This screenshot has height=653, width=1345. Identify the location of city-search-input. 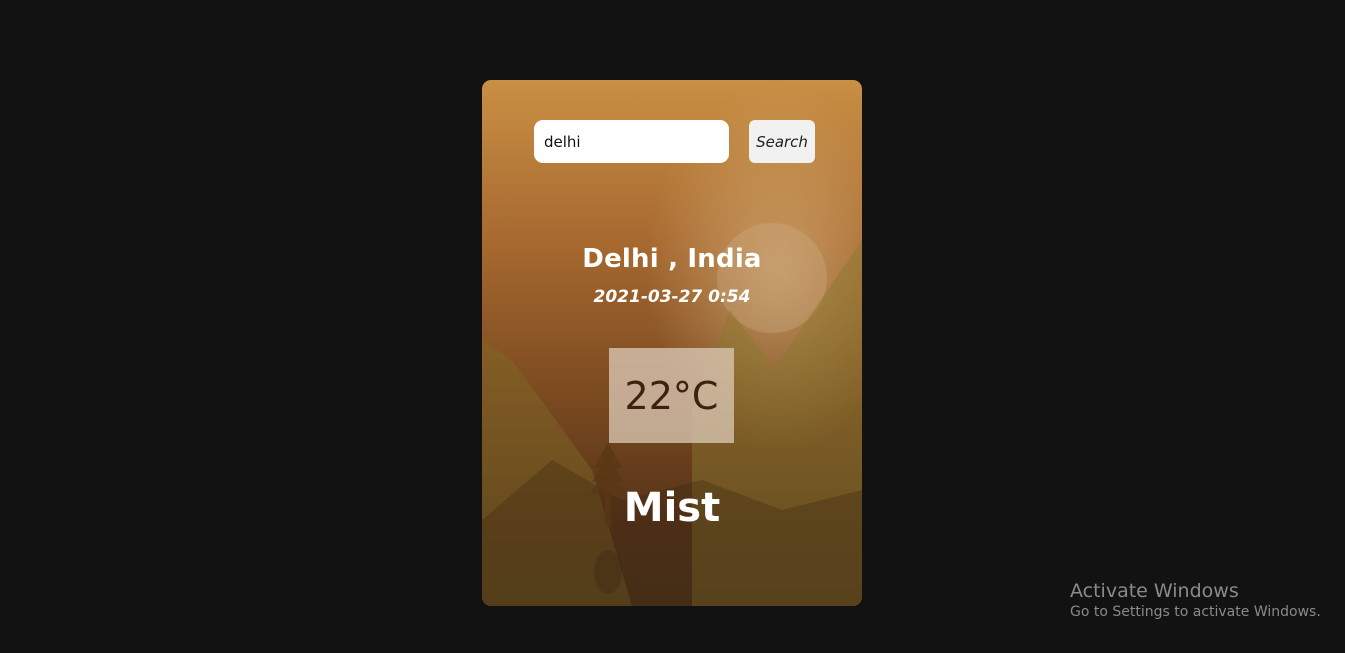
(631, 141).